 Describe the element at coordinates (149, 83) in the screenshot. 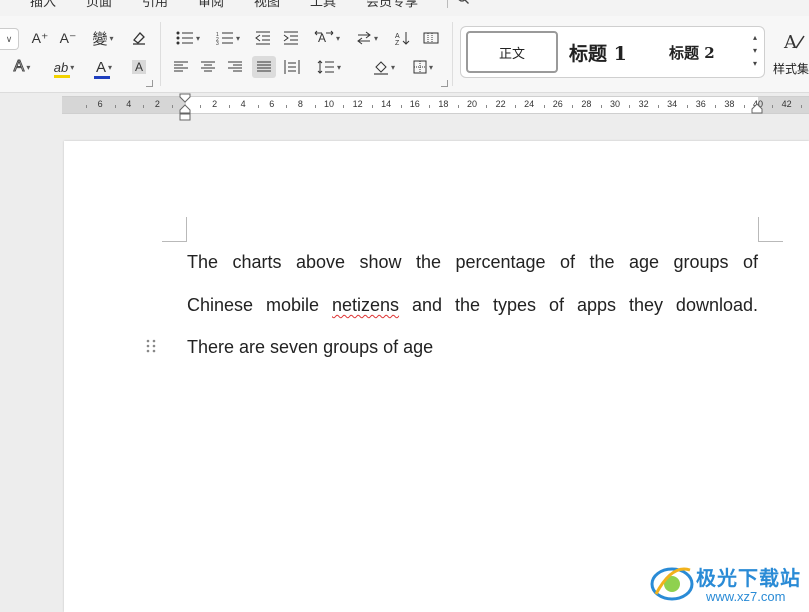

I see `font-dialog-launcher` at that location.